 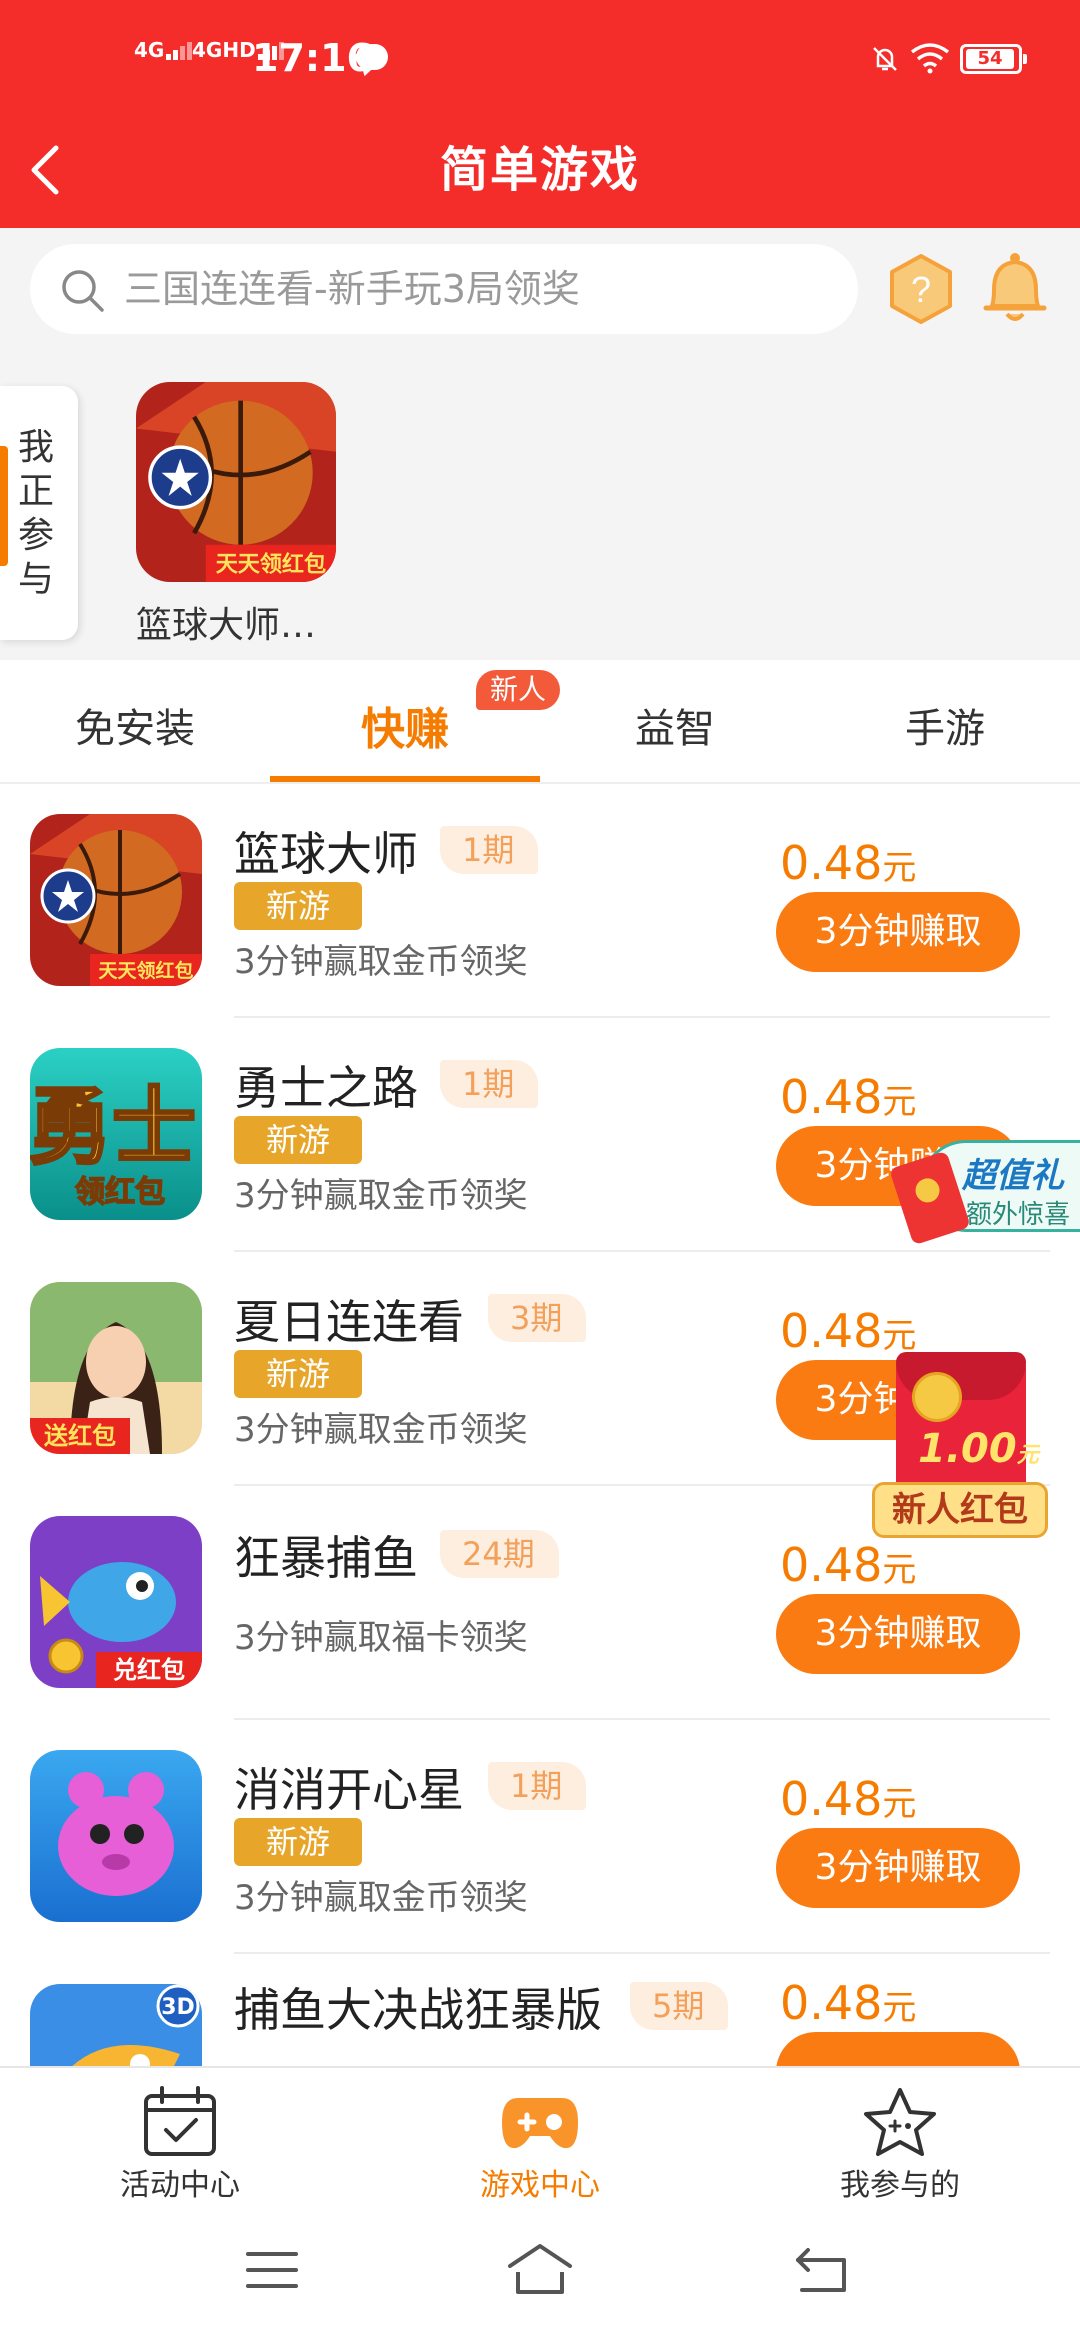 I want to click on gamepad-icon, so click(x=540, y=2123).